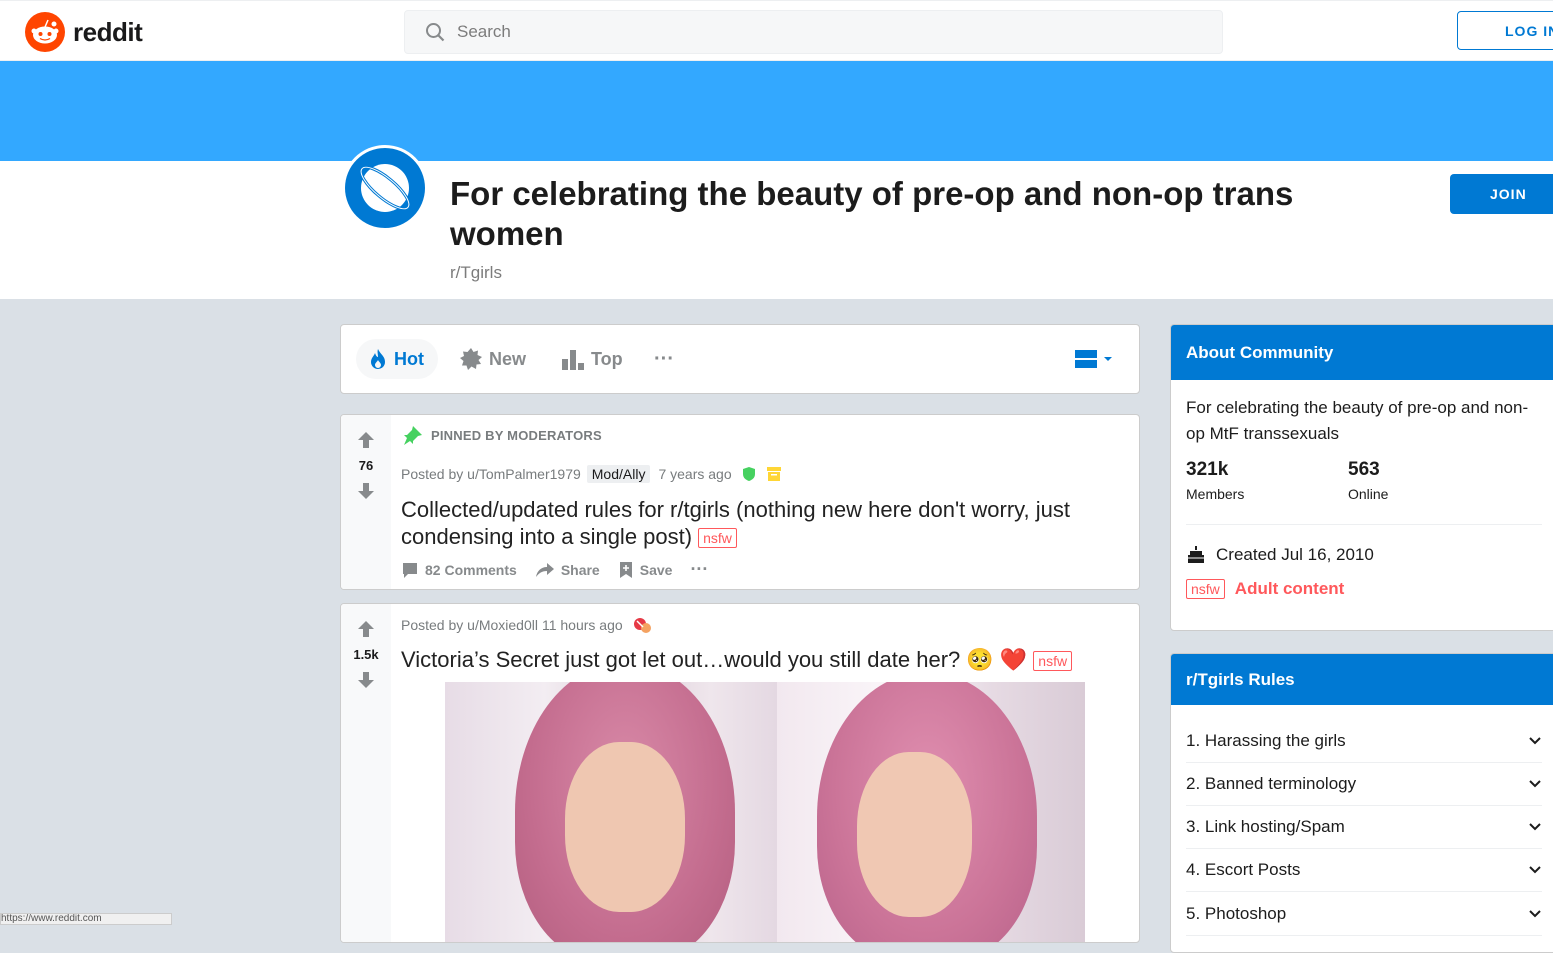 The width and height of the screenshot is (1553, 953). I want to click on community-avatar, so click(385, 188).